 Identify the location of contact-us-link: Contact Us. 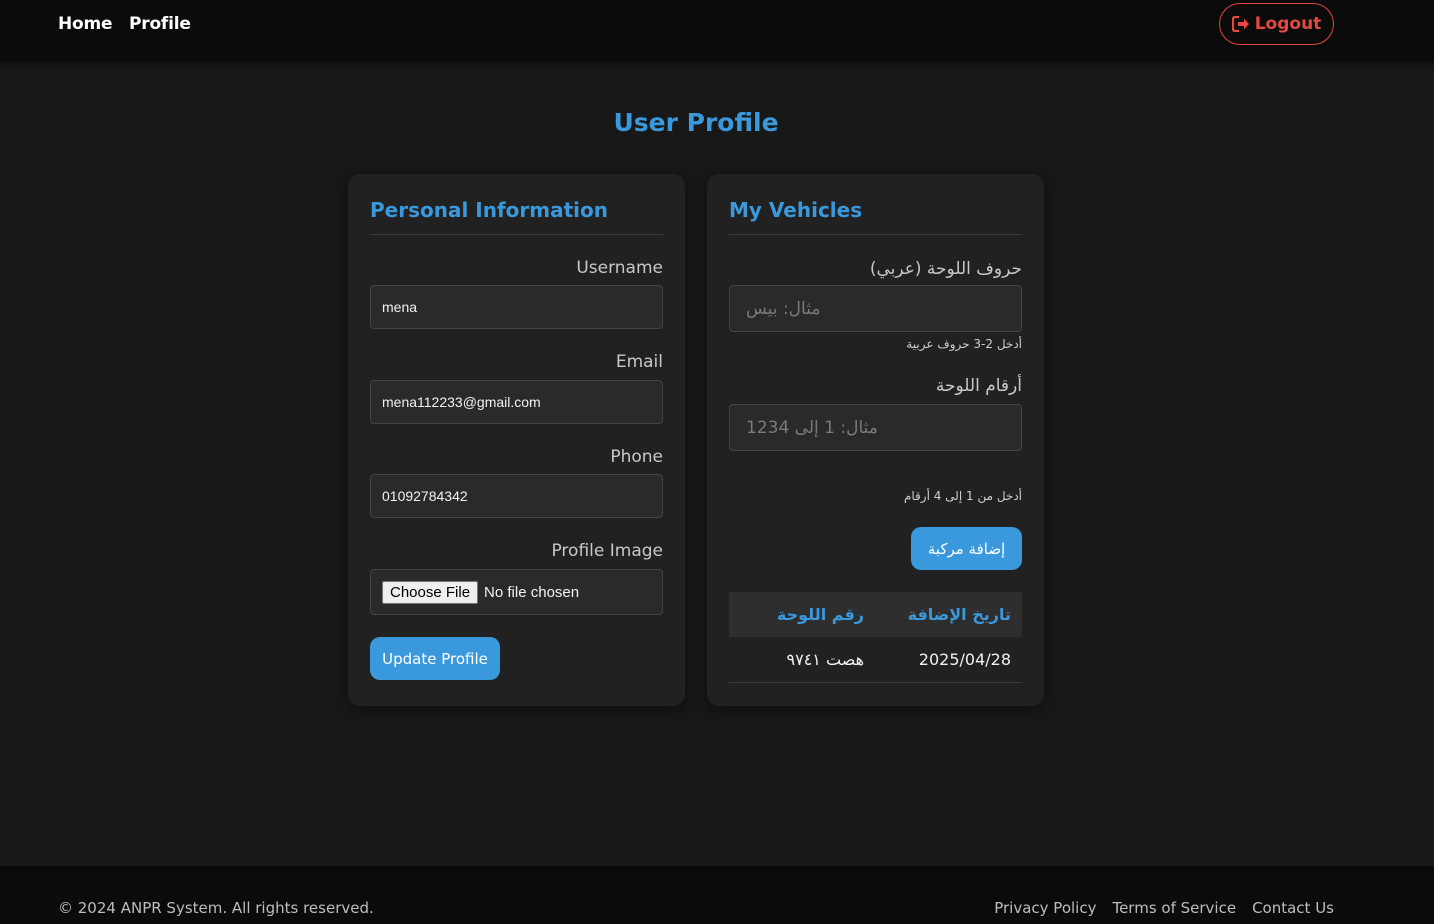
(1293, 908).